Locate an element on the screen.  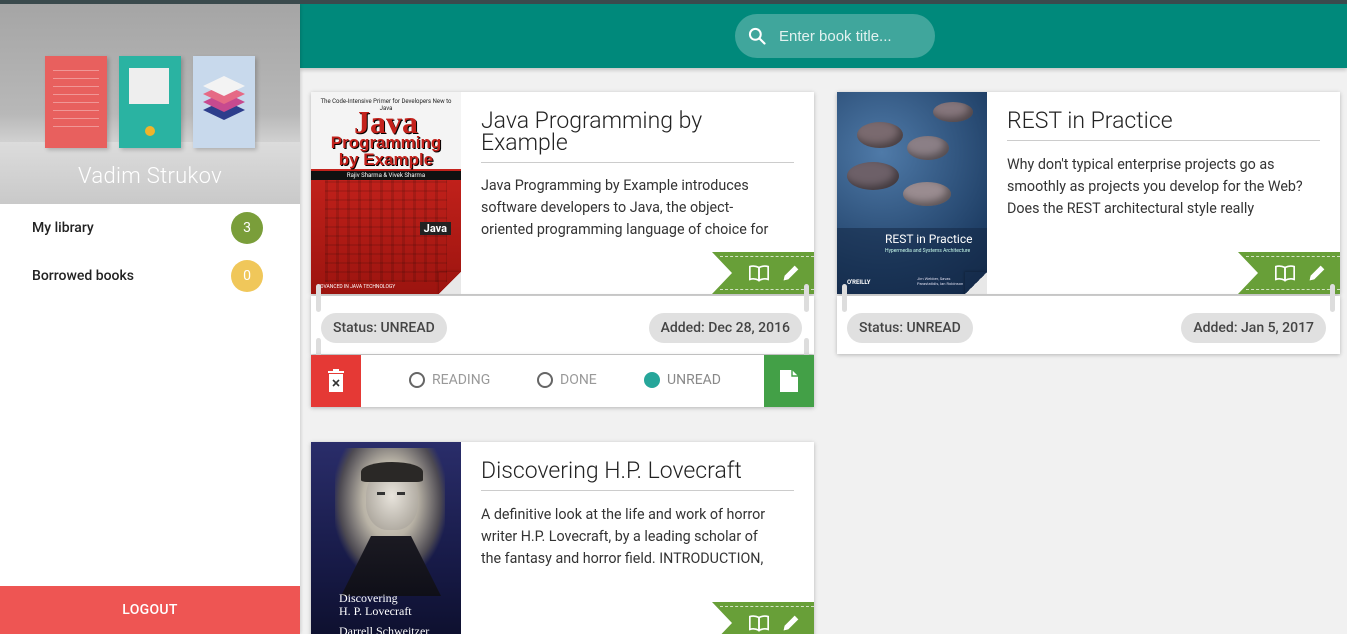
count-badge: 3 is located at coordinates (247, 228).